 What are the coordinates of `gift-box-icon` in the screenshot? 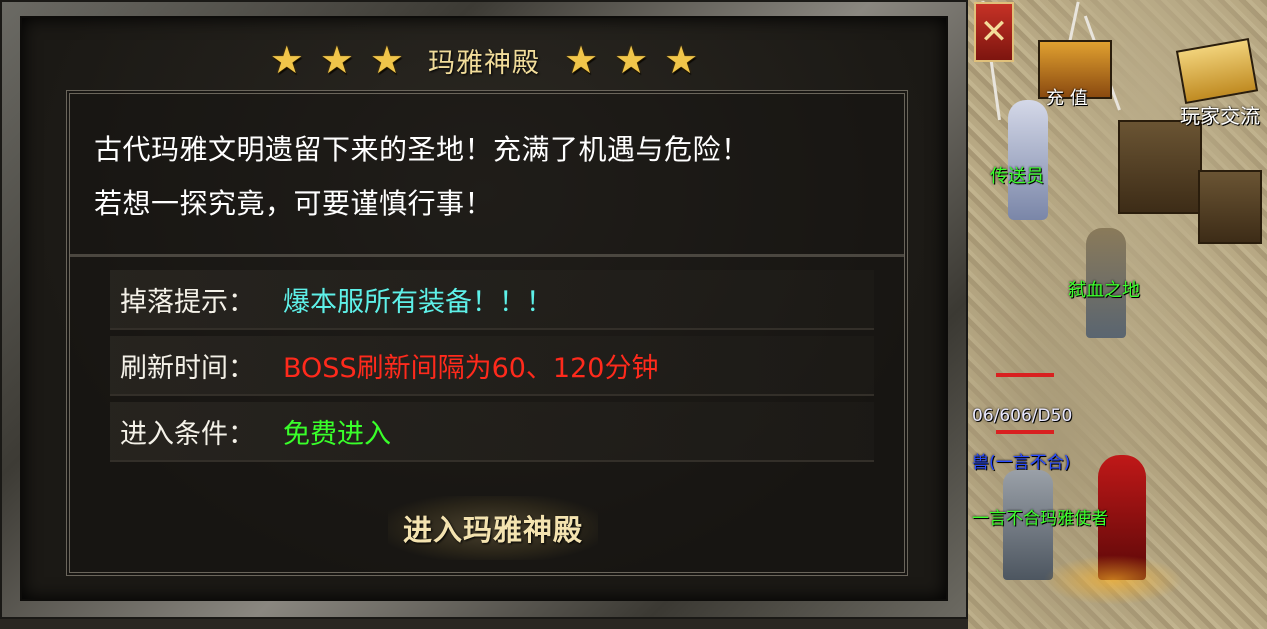 It's located at (1217, 71).